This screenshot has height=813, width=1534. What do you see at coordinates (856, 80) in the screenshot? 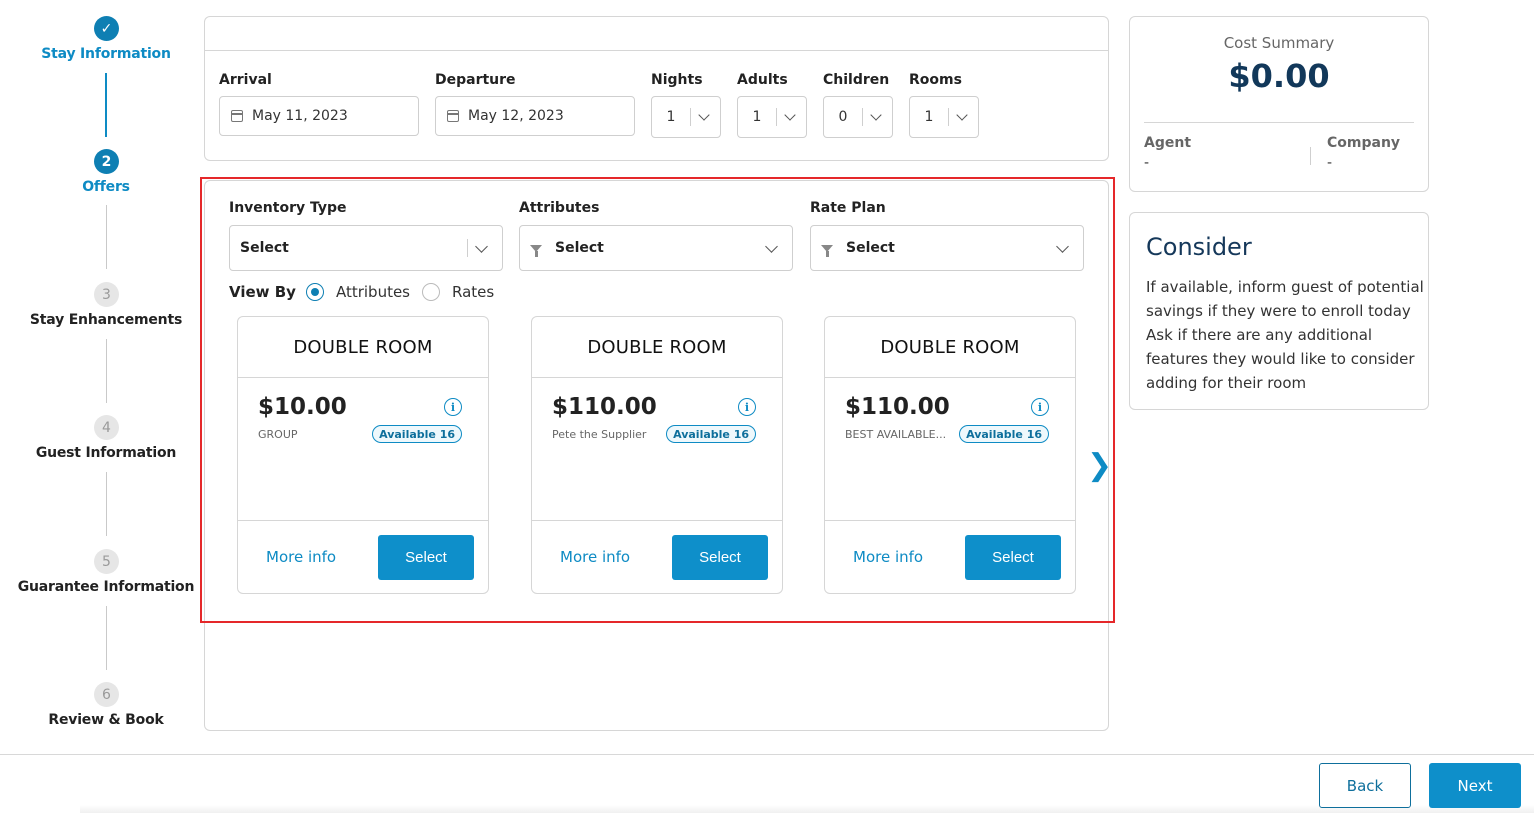
I see `children-label: Children` at bounding box center [856, 80].